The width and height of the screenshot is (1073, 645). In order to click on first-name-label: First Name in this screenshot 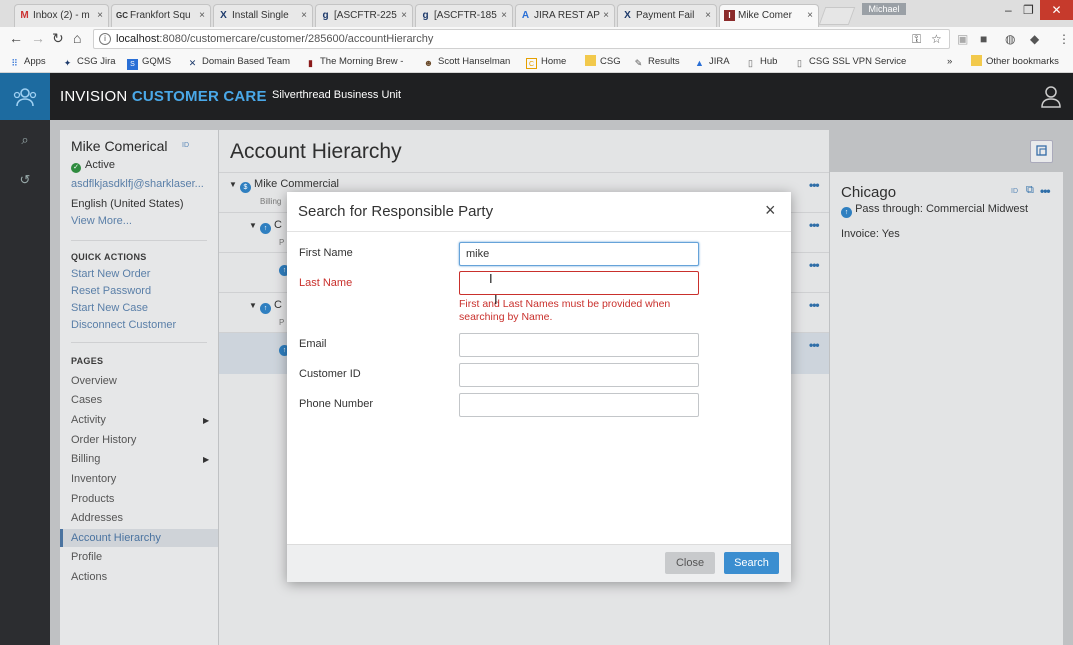, I will do `click(326, 253)`.